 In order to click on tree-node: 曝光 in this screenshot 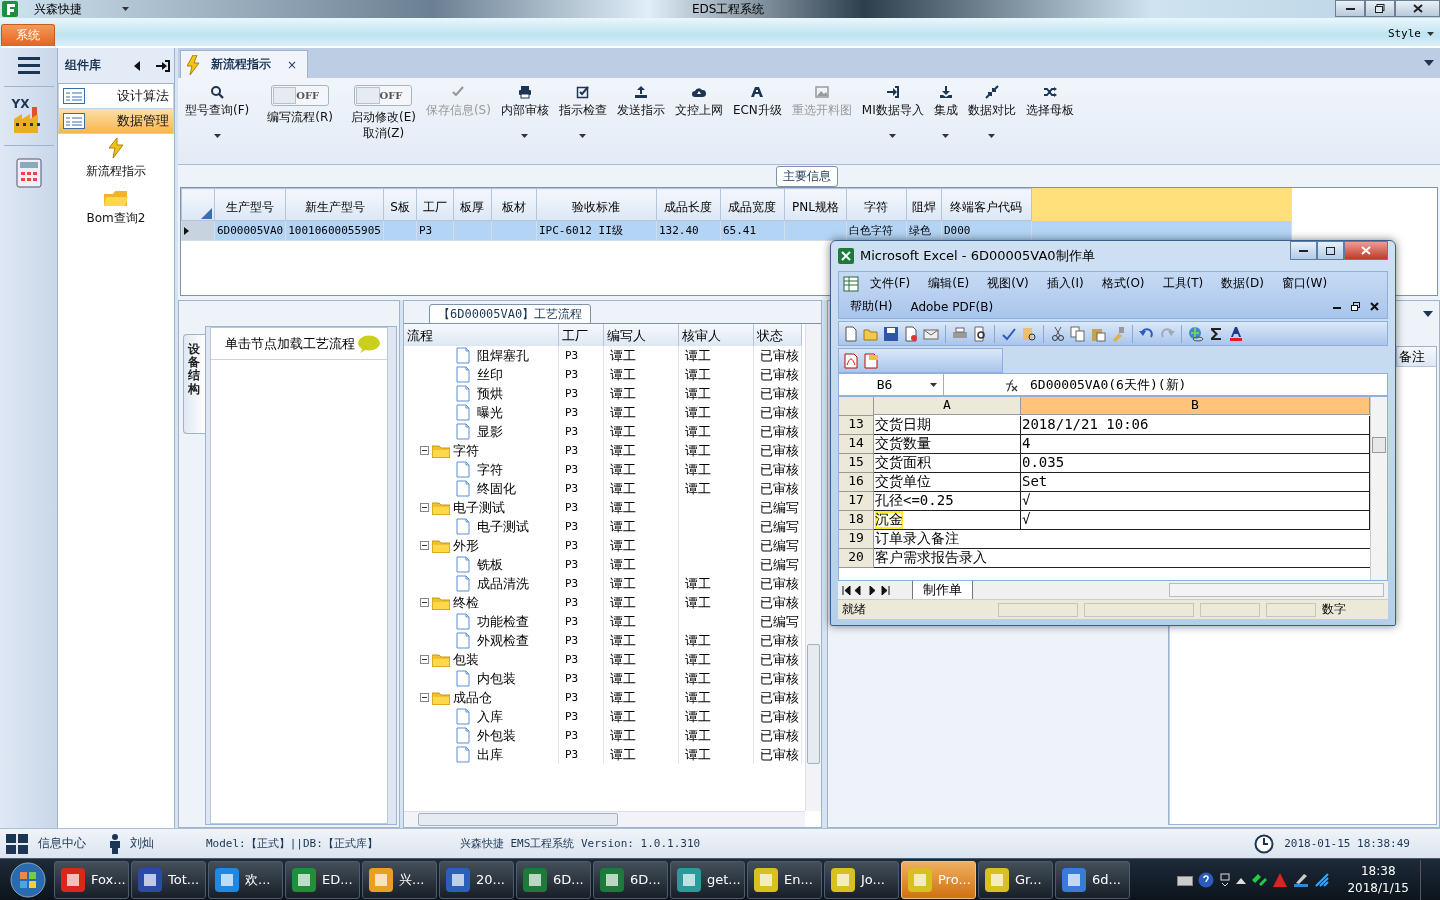, I will do `click(490, 412)`.